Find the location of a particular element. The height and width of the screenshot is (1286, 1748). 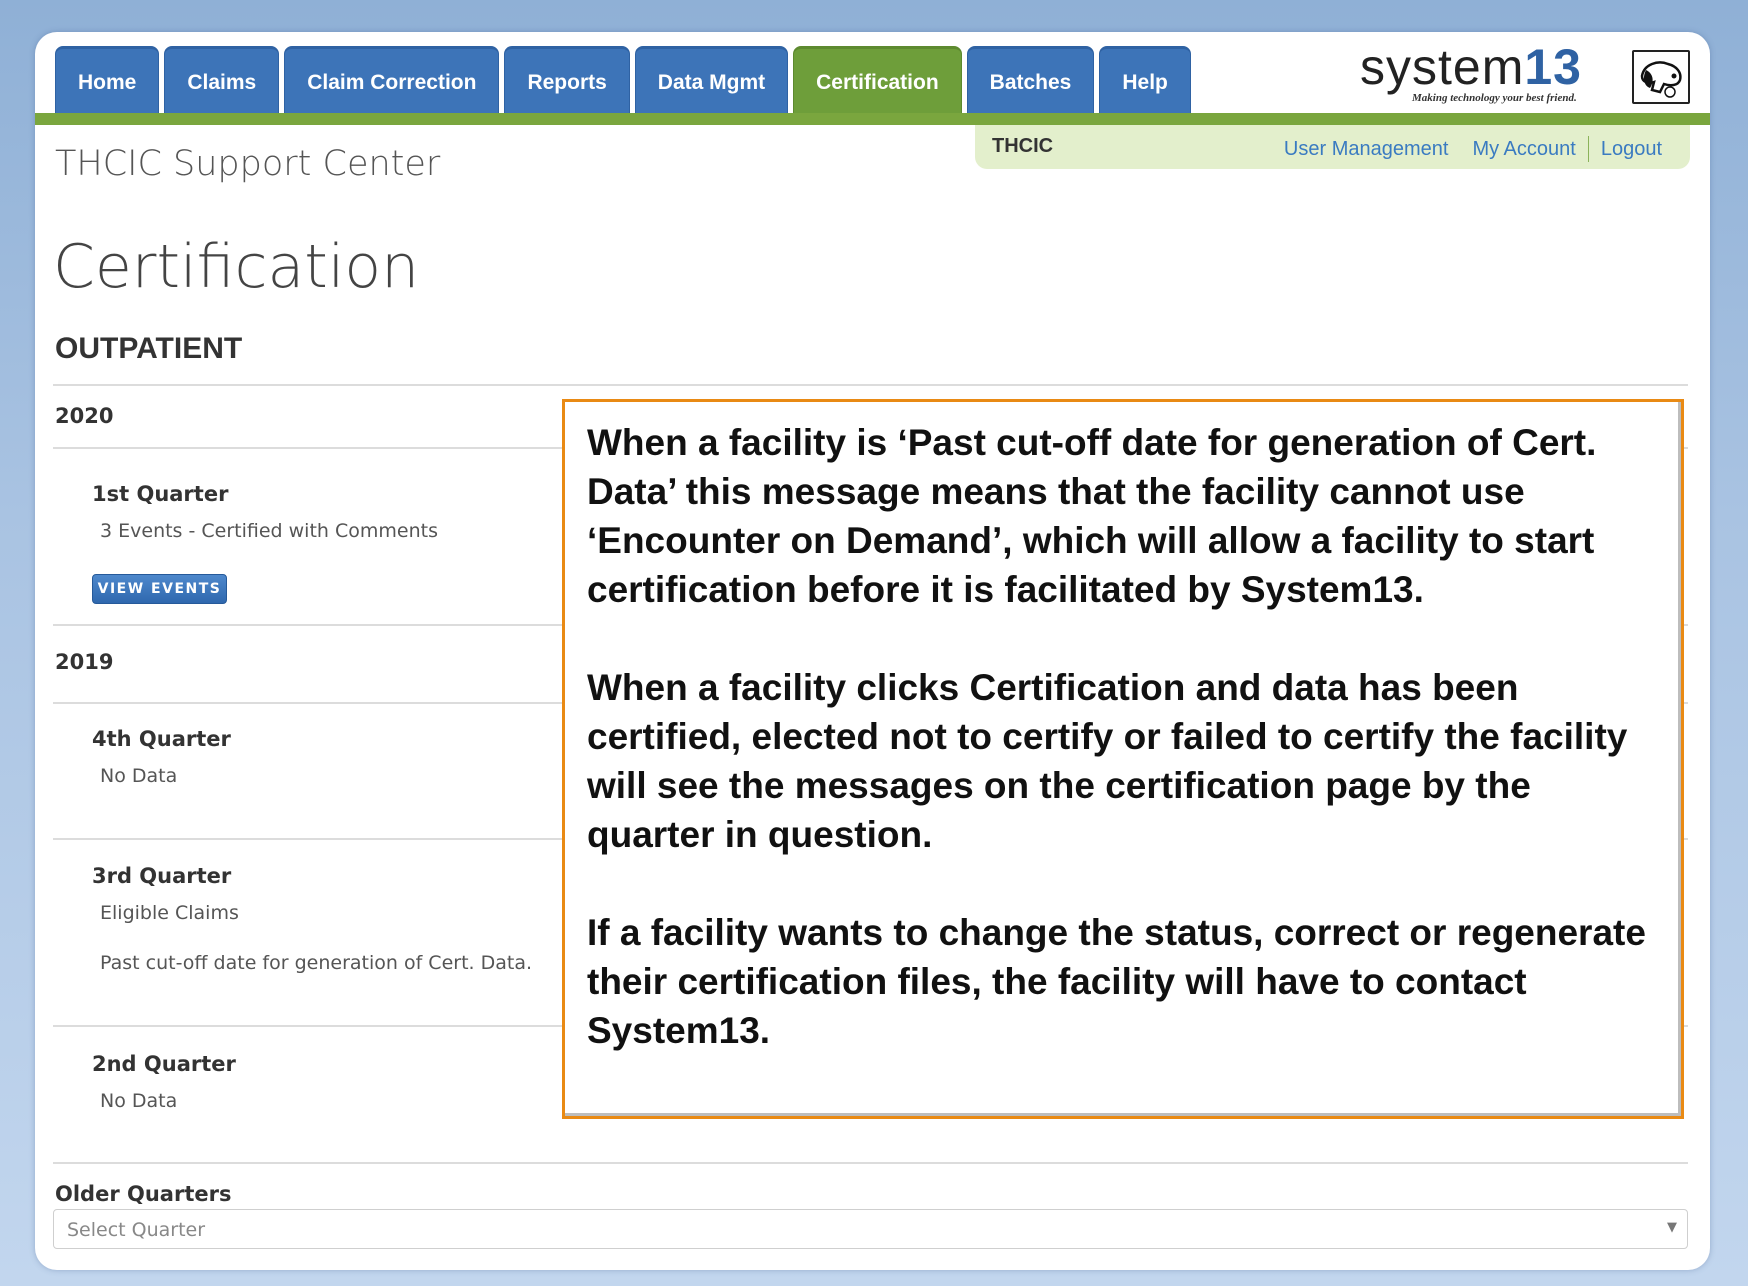

utility-bar: THCIC User Management My Account Logout is located at coordinates (1332, 147).